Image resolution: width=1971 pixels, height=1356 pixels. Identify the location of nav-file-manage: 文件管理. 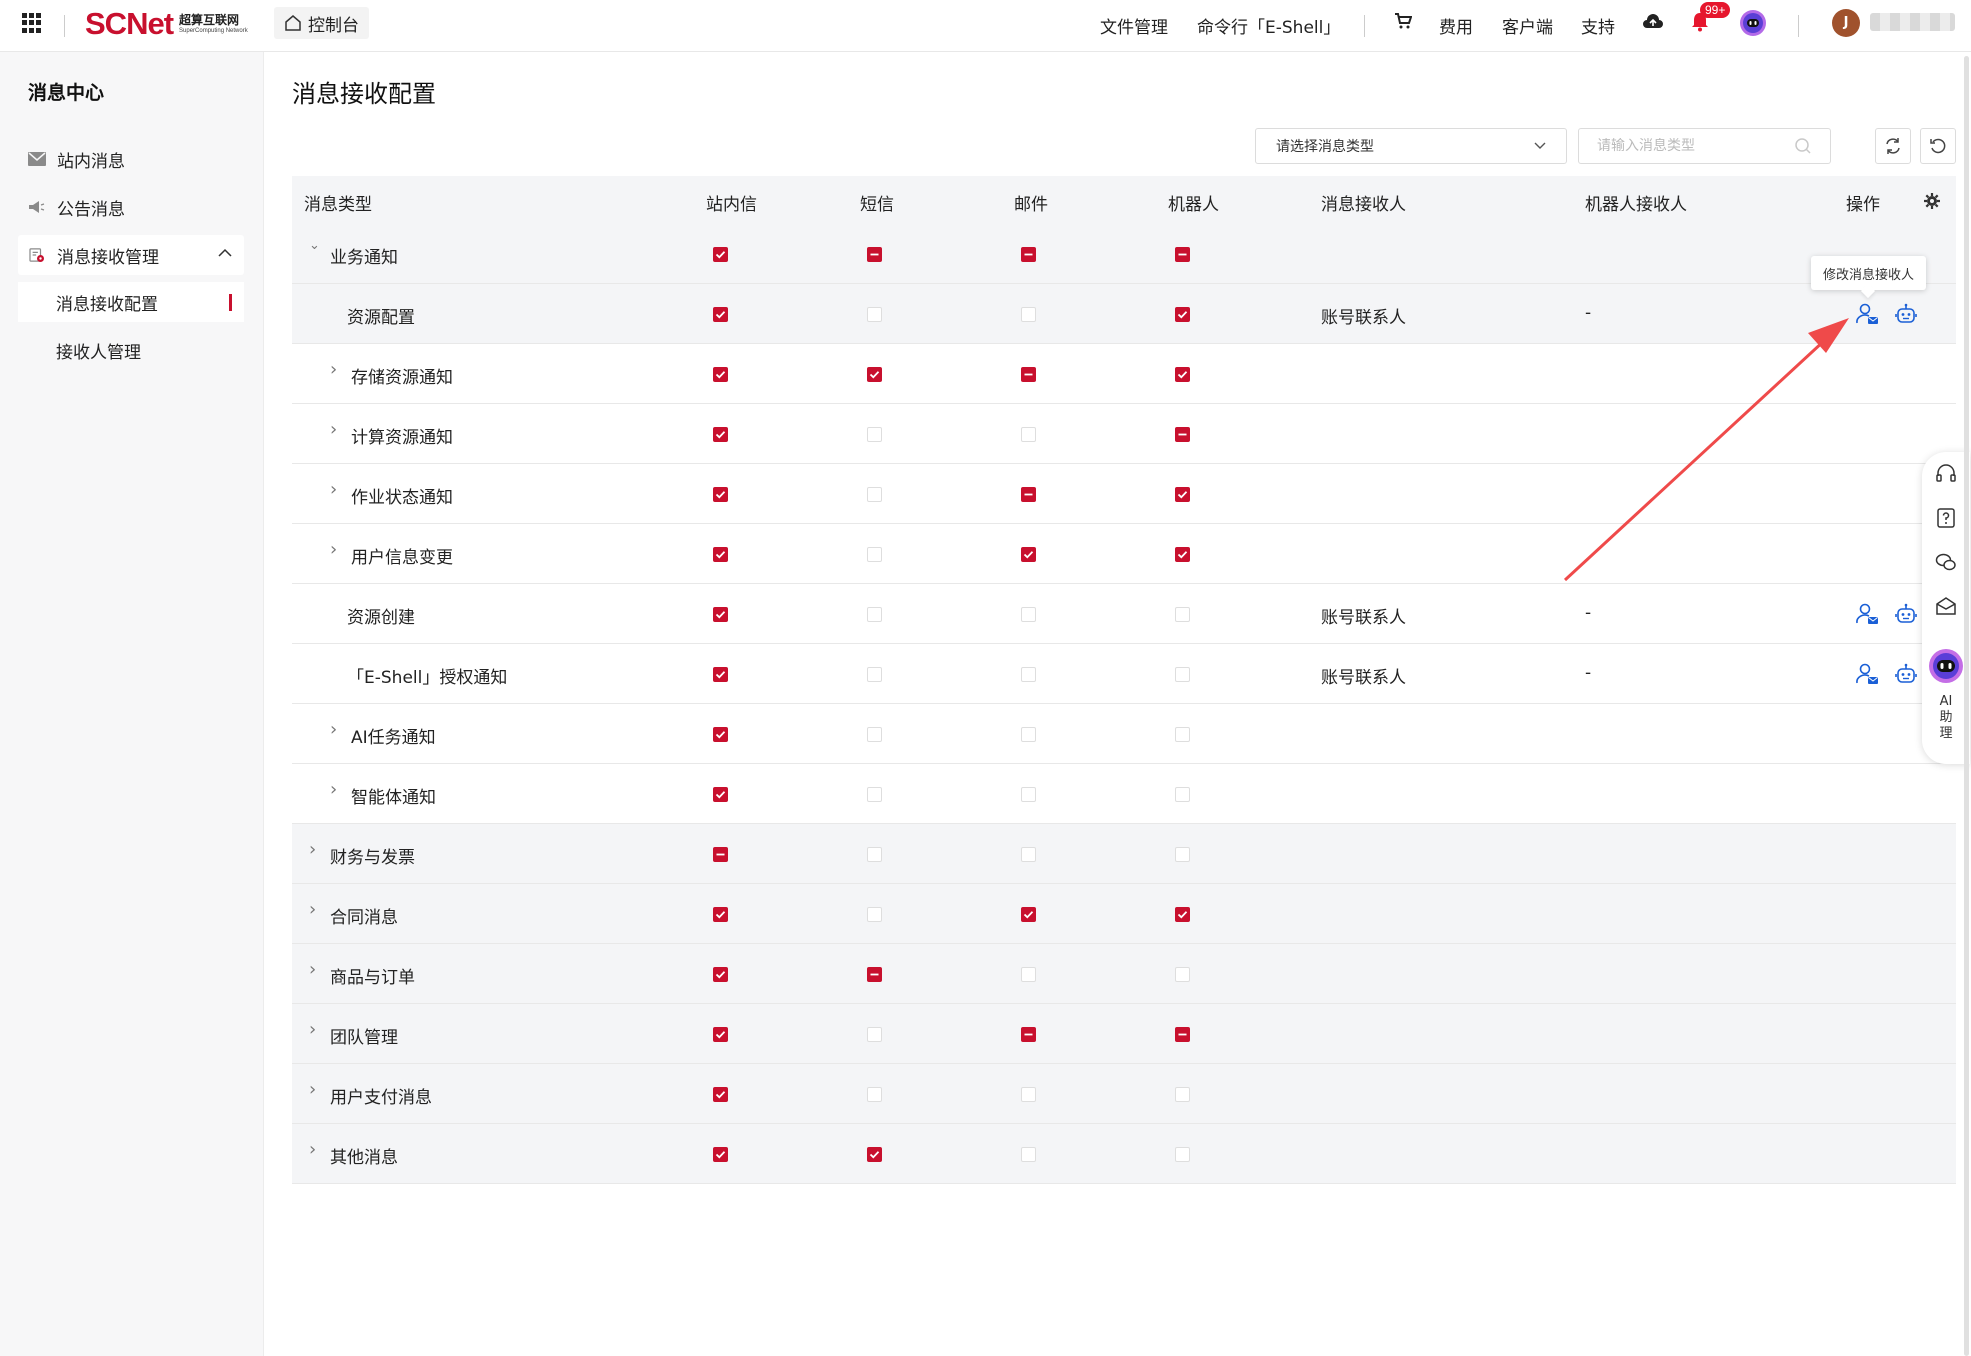
(1134, 25).